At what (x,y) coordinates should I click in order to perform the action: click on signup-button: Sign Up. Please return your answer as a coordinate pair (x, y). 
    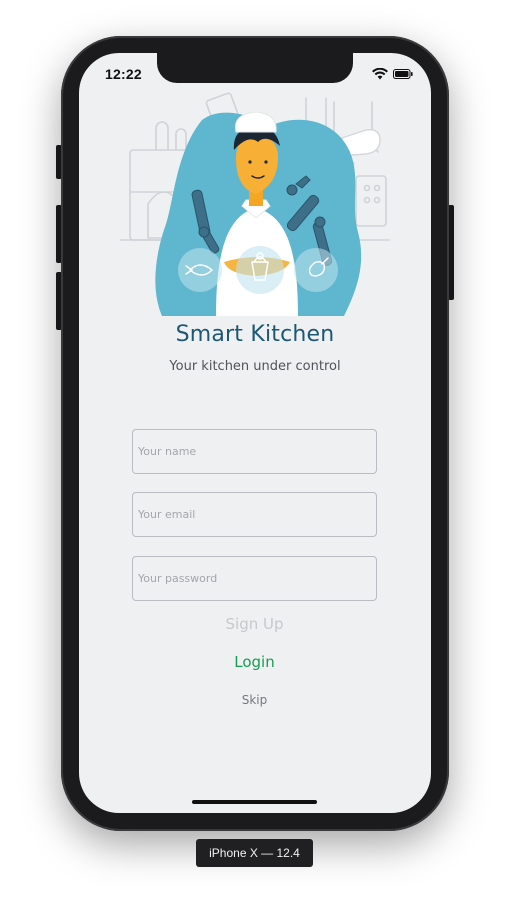
    Looking at the image, I should click on (254, 624).